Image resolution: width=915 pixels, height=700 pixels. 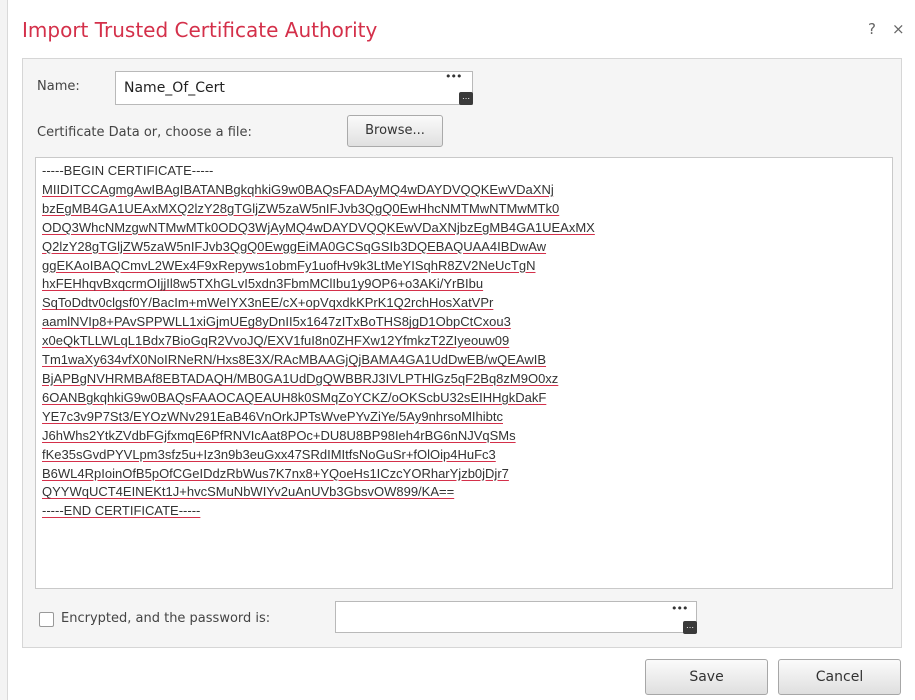 I want to click on cert-line: -----BEGIN CERTIFICATE-----, so click(x=128, y=170).